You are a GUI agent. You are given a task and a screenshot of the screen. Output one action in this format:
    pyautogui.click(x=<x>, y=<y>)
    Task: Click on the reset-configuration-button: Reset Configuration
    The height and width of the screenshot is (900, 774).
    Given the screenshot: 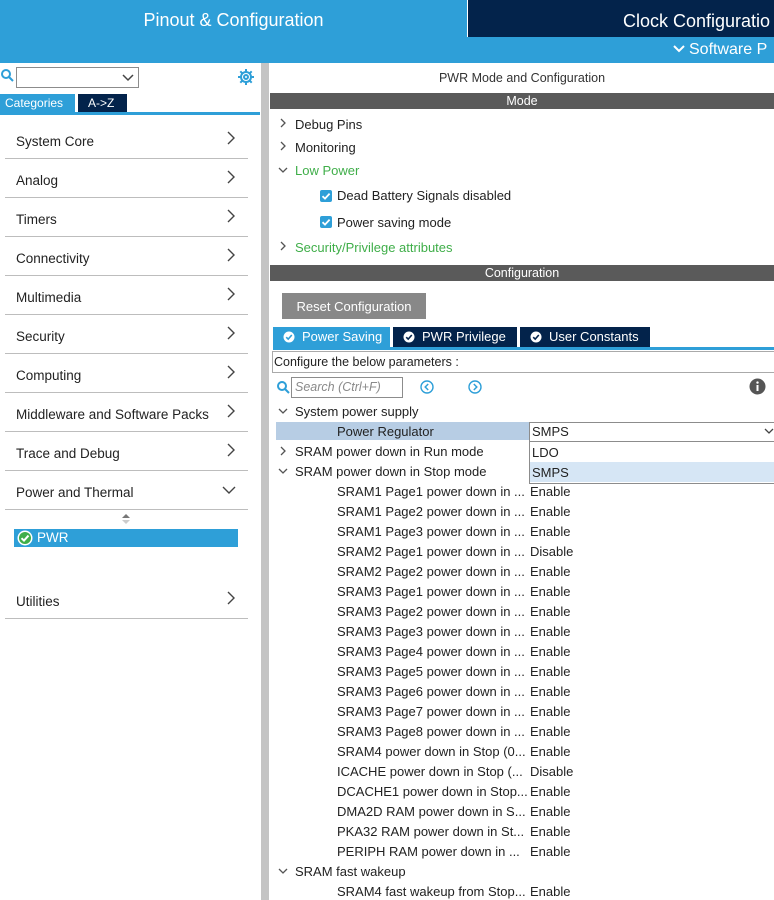 What is the action you would take?
    pyautogui.click(x=354, y=306)
    